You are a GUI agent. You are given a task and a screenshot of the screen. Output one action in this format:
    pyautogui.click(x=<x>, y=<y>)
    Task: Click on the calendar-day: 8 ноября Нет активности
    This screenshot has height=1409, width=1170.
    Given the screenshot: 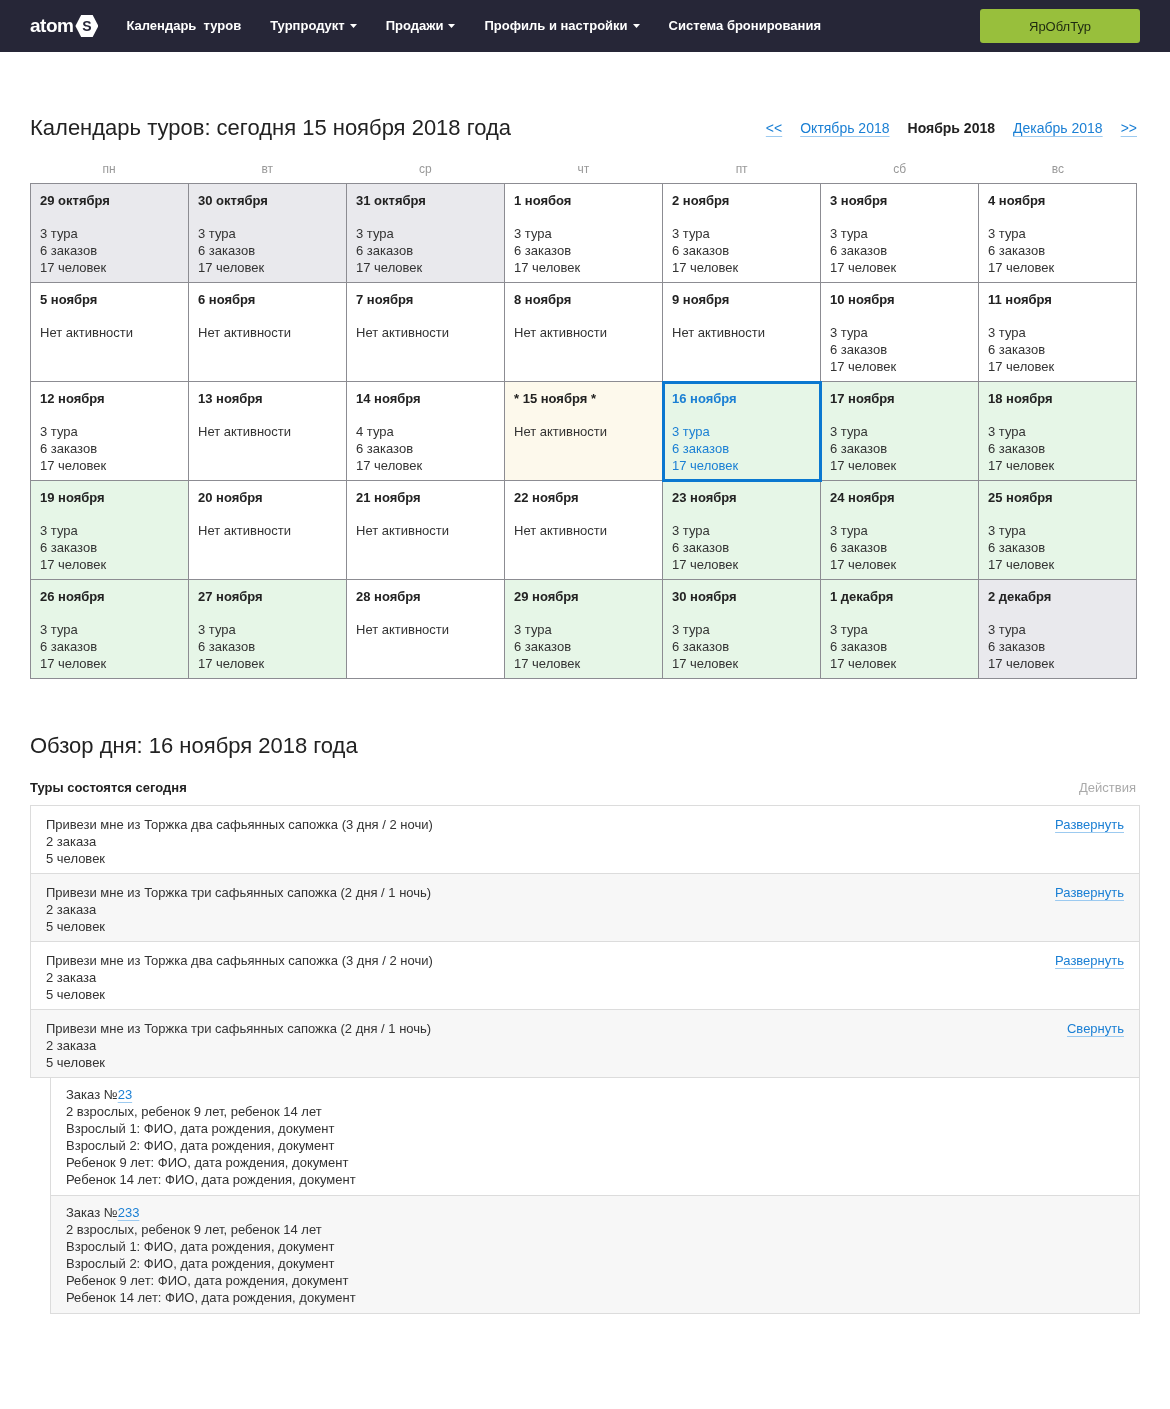 What is the action you would take?
    pyautogui.click(x=584, y=332)
    